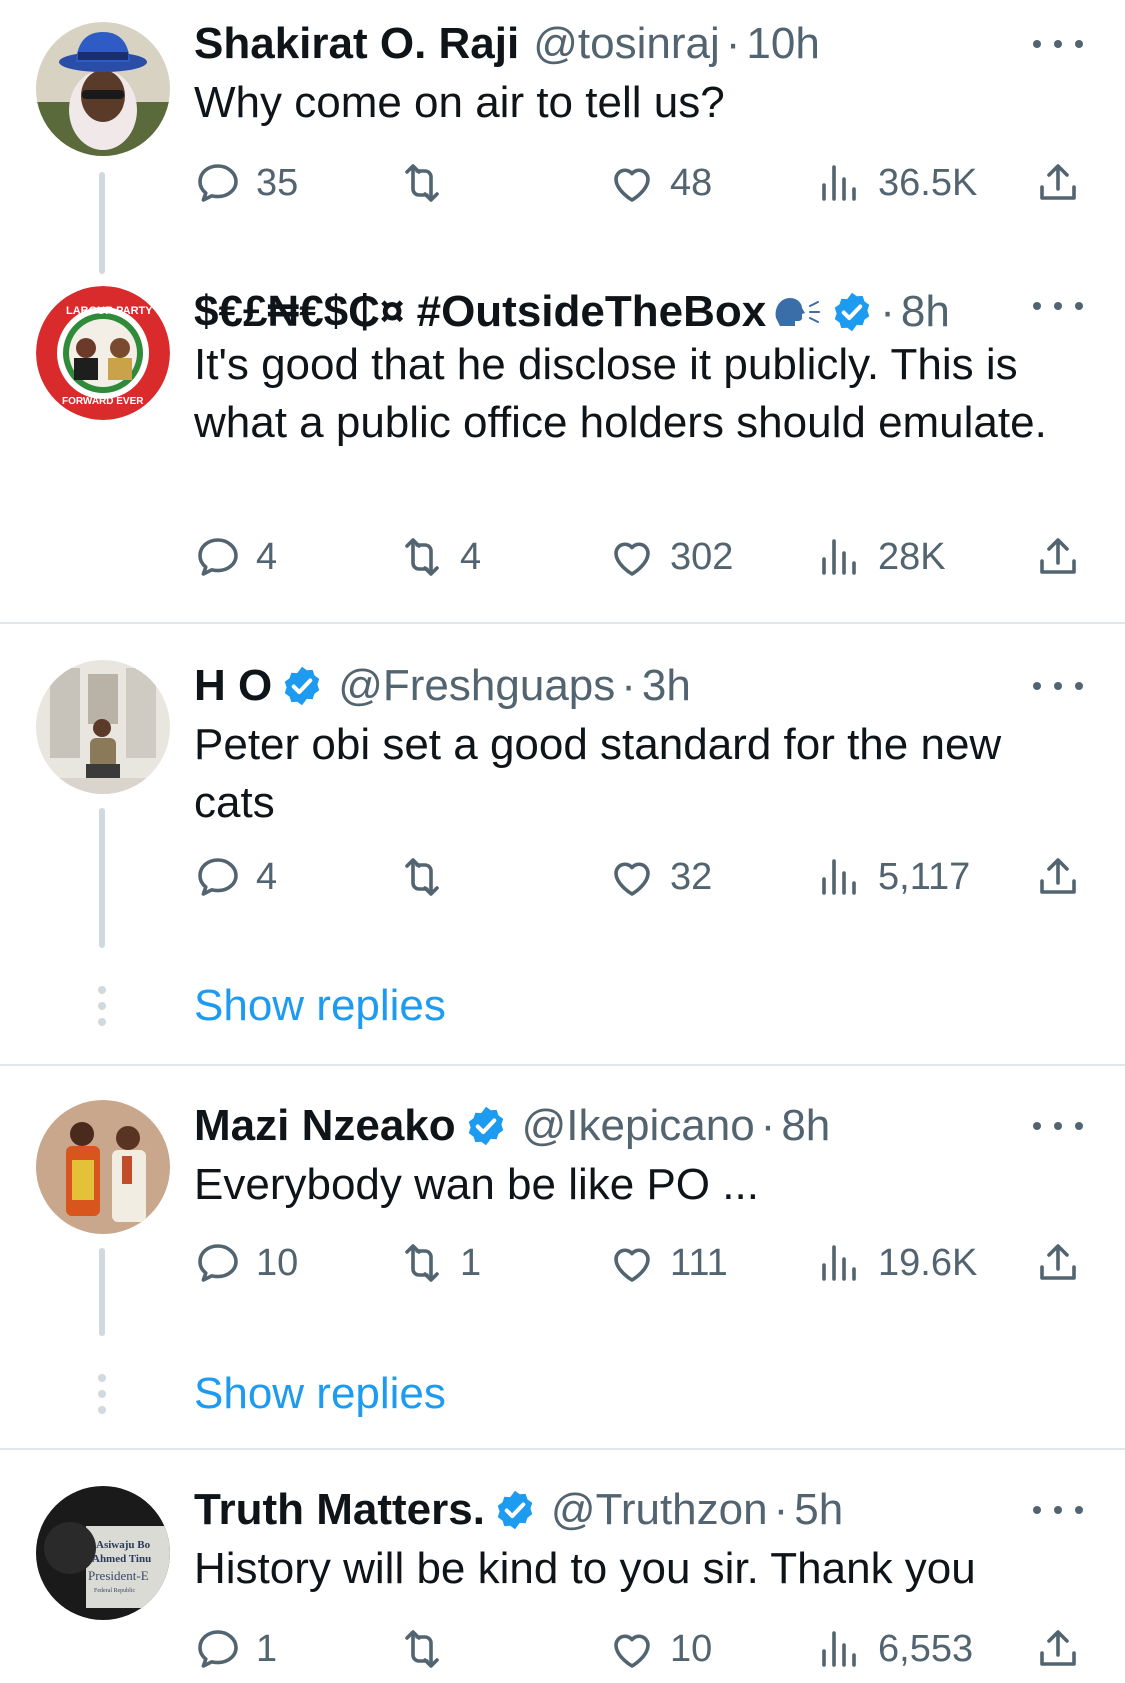  I want to click on reply-count: 1, so click(267, 1648).